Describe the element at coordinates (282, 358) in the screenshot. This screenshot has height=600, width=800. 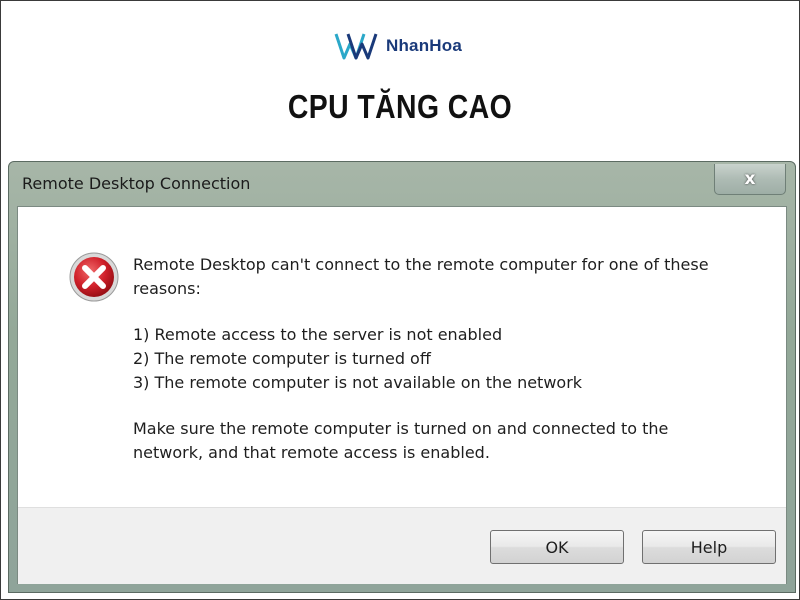
I see `reason-item: 2) The remote computer is turned off` at that location.